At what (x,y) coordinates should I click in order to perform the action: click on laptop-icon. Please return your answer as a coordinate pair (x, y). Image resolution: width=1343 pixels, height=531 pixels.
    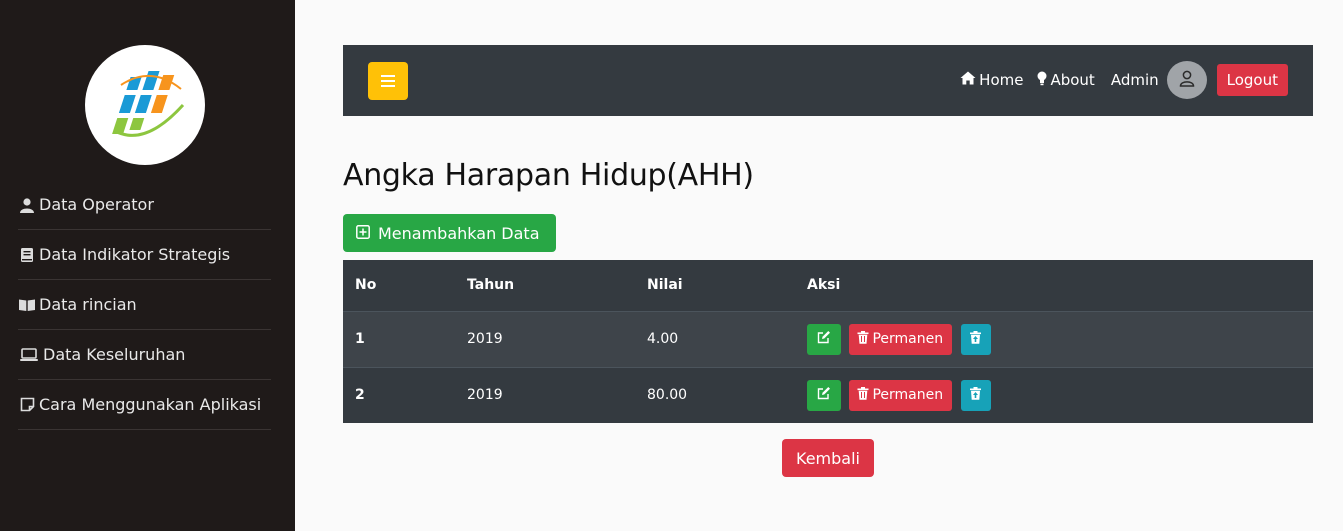
    Looking at the image, I should click on (29, 355).